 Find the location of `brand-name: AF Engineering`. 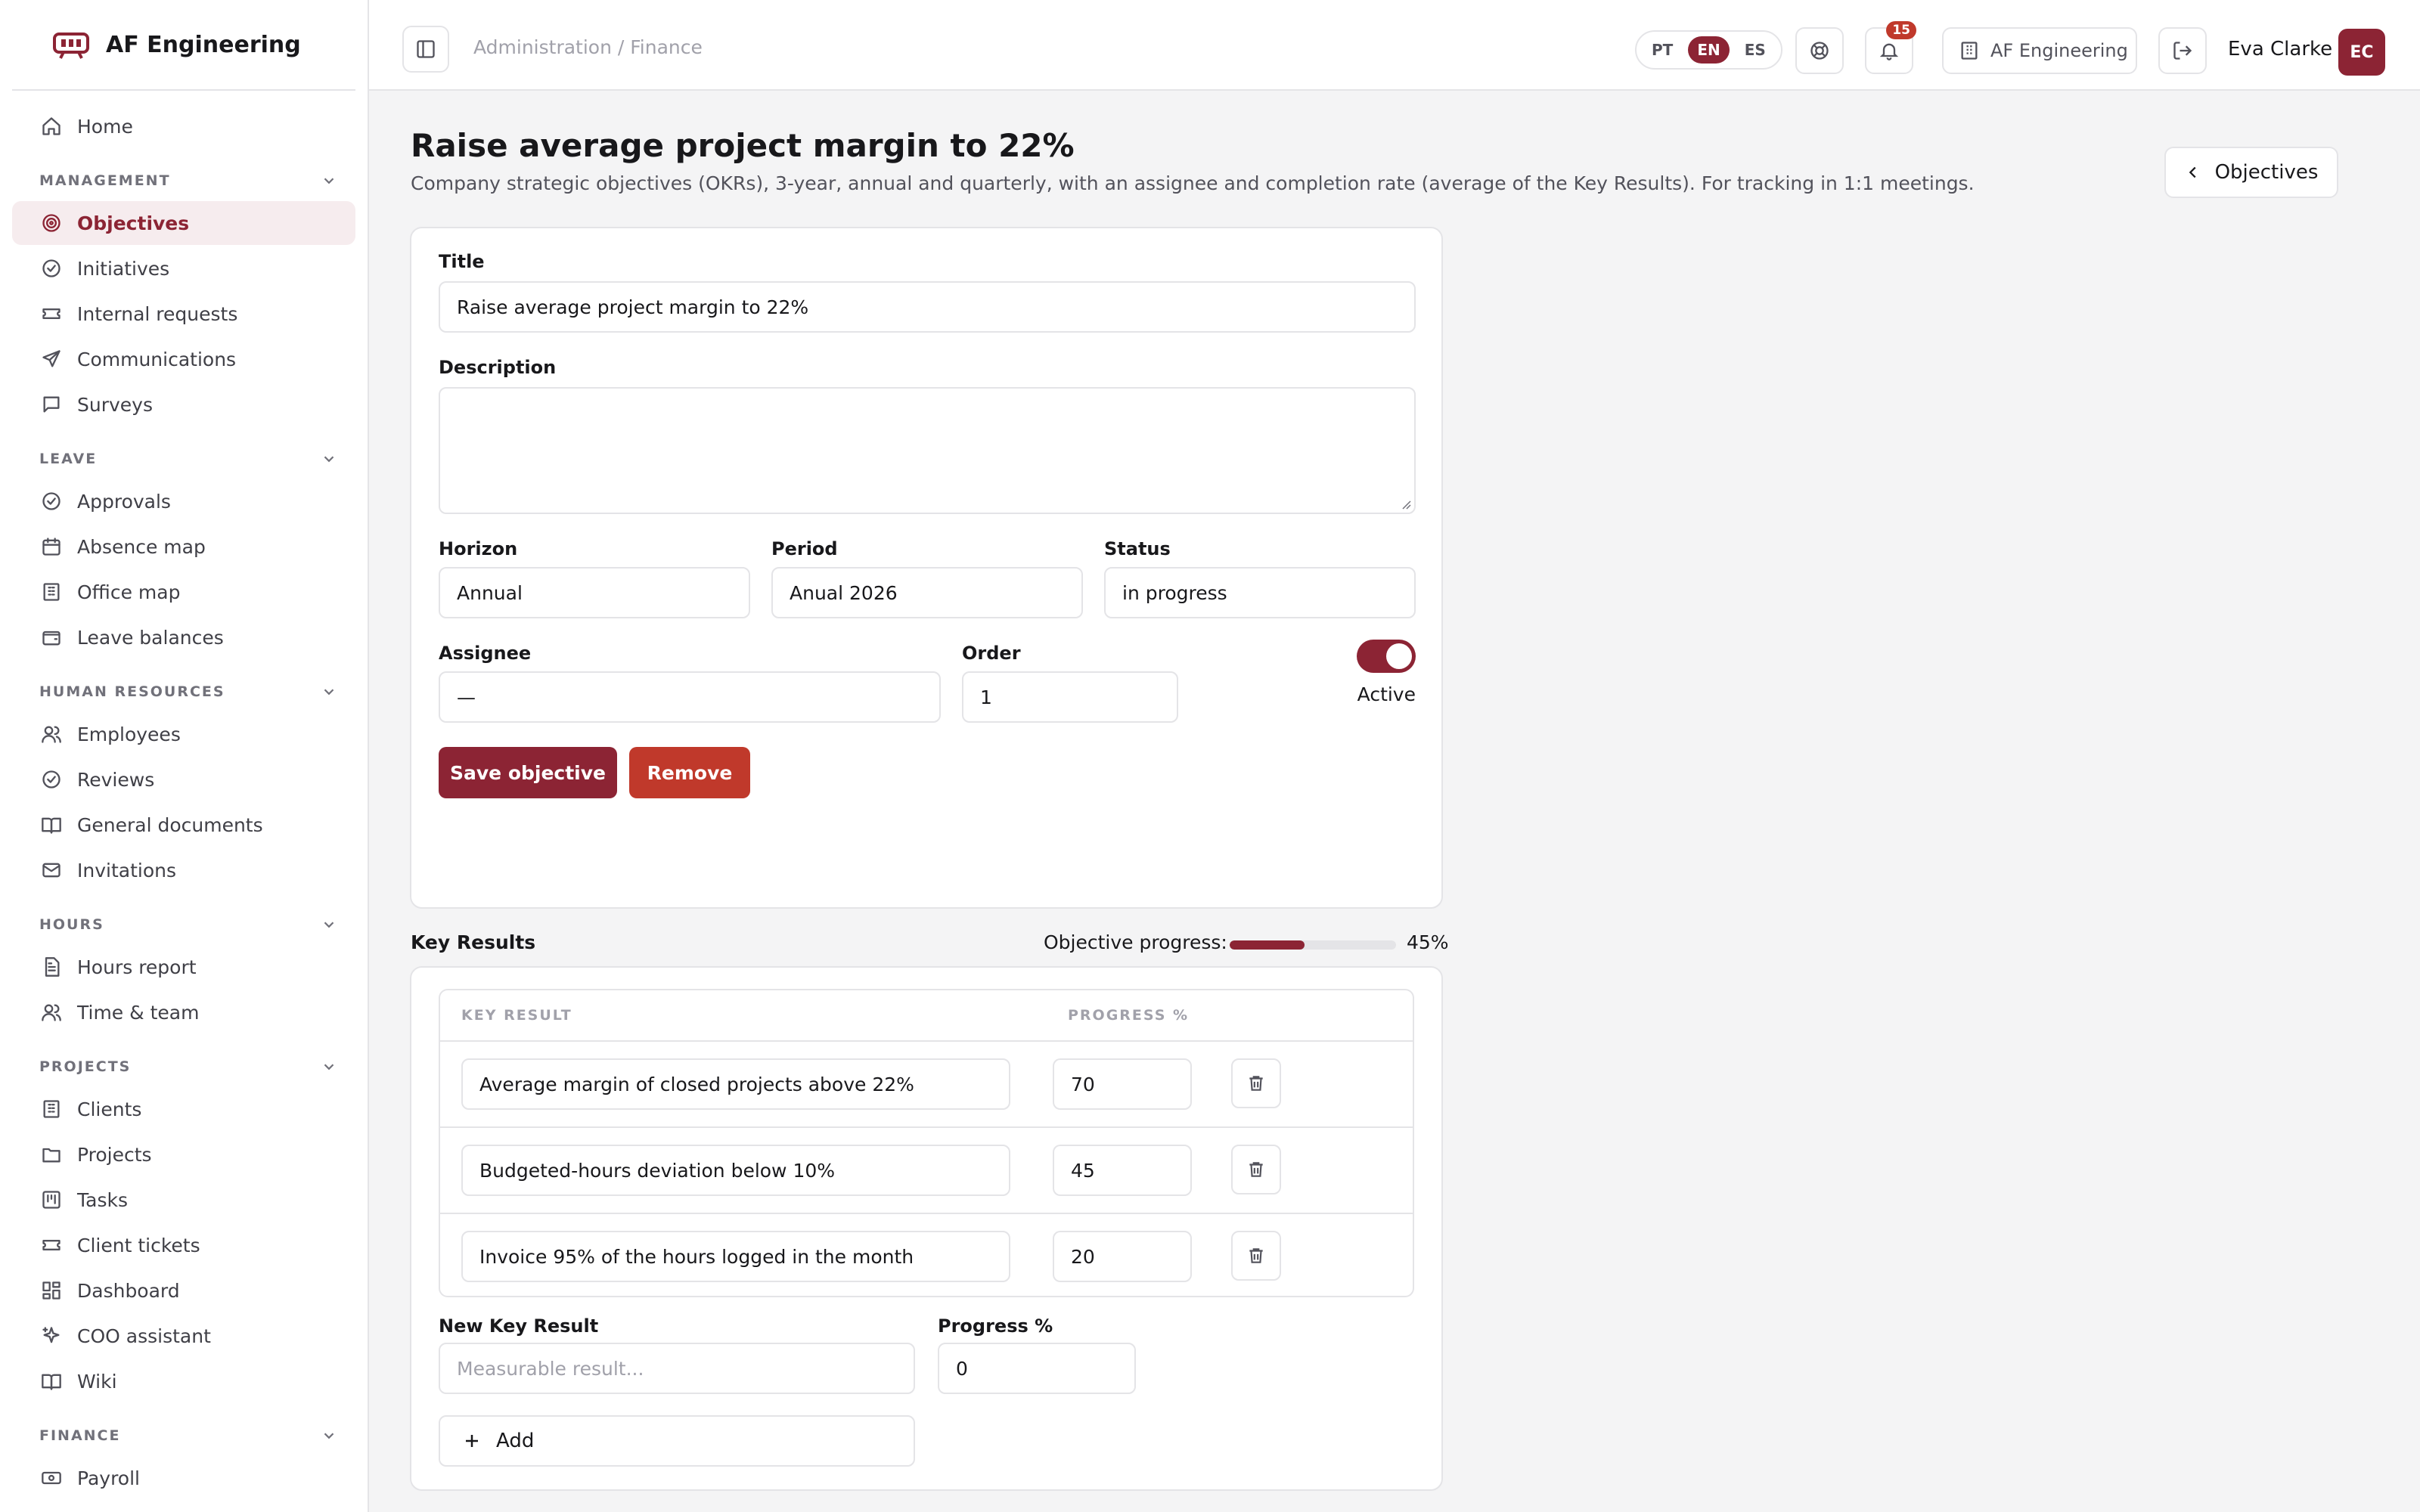

brand-name: AF Engineering is located at coordinates (204, 44).